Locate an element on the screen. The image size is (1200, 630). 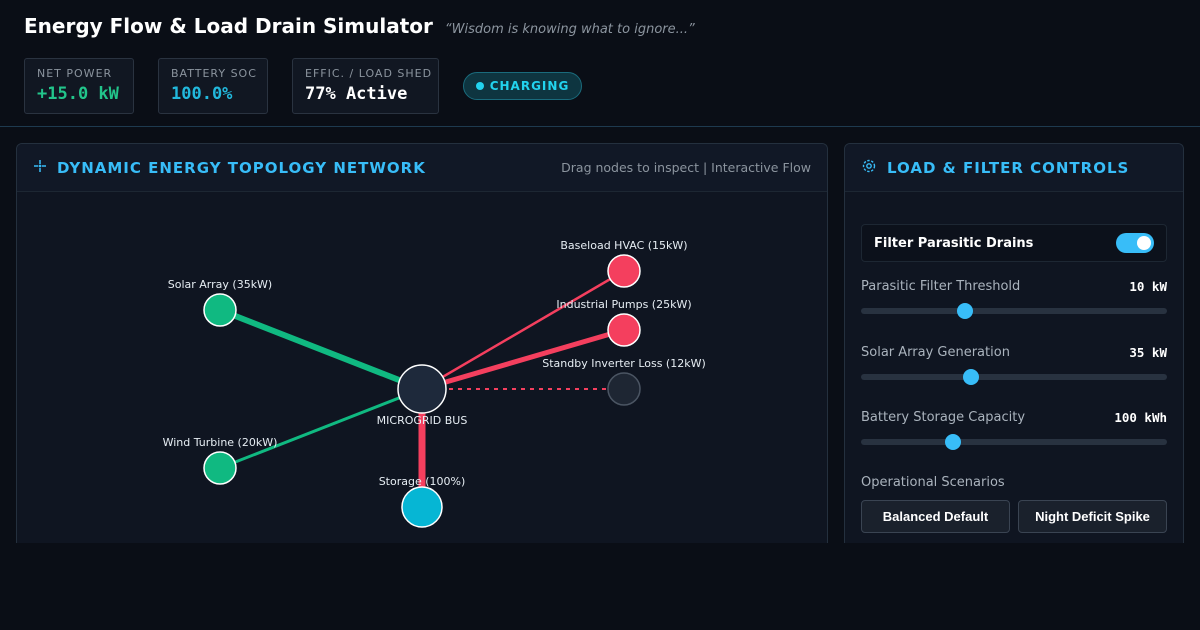
net-power-value: +15.0 kW is located at coordinates (78, 94).